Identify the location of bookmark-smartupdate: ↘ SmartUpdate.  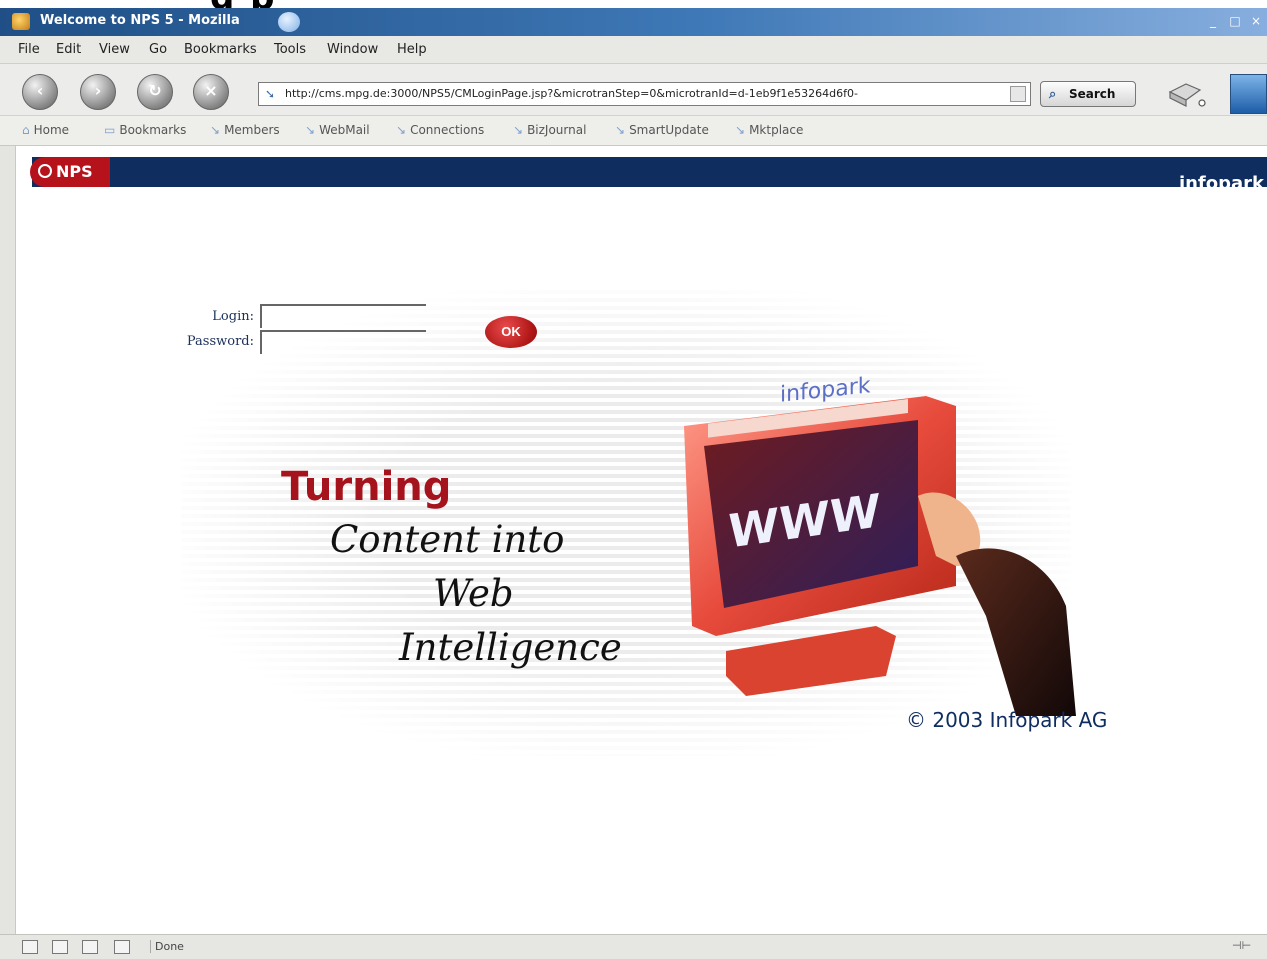
(662, 130).